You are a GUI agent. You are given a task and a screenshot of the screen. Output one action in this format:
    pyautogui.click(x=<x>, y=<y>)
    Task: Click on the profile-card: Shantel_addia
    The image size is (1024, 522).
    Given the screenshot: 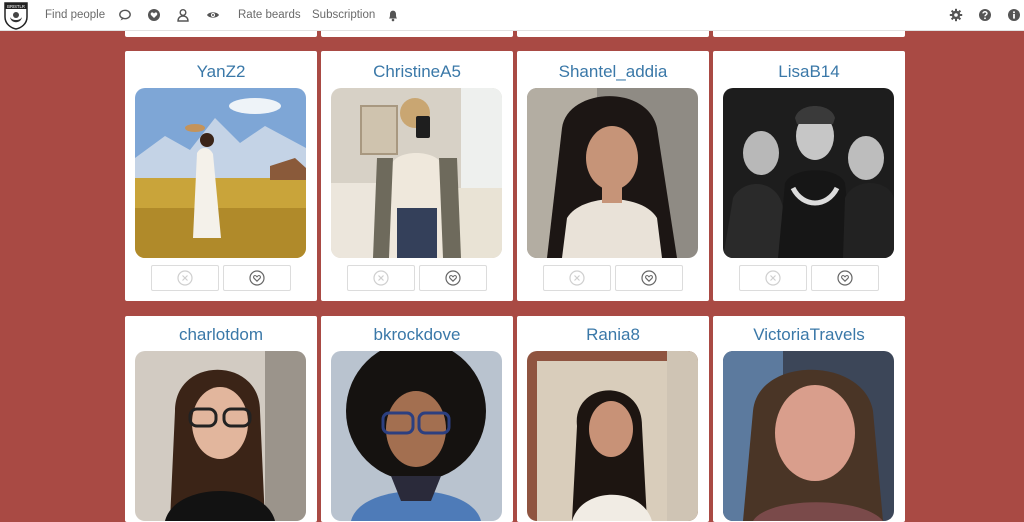 What is the action you would take?
    pyautogui.click(x=613, y=176)
    